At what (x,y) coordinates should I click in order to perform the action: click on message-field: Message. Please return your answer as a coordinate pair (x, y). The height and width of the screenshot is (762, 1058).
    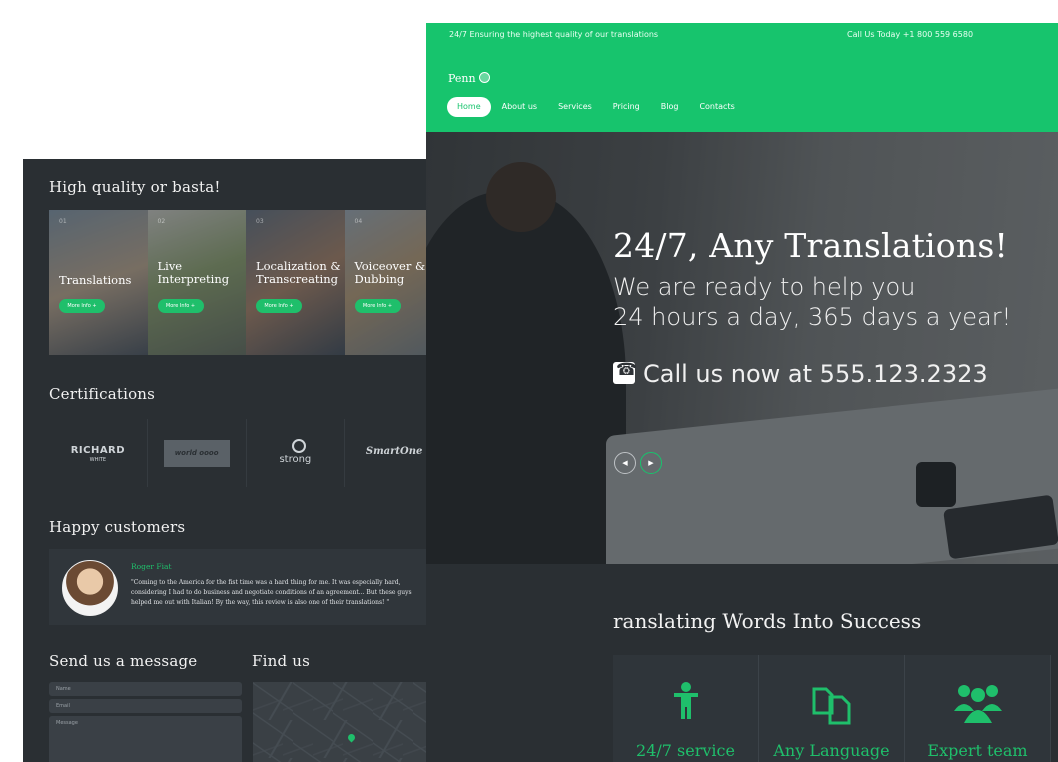
    Looking at the image, I should click on (145, 739).